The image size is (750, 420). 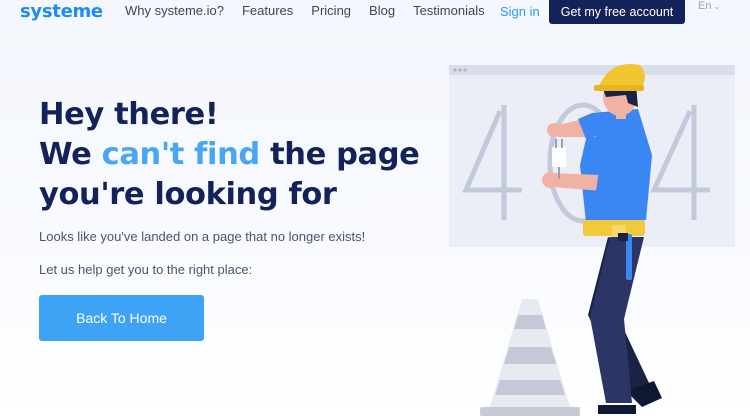 I want to click on logo: systeme, so click(x=61, y=11).